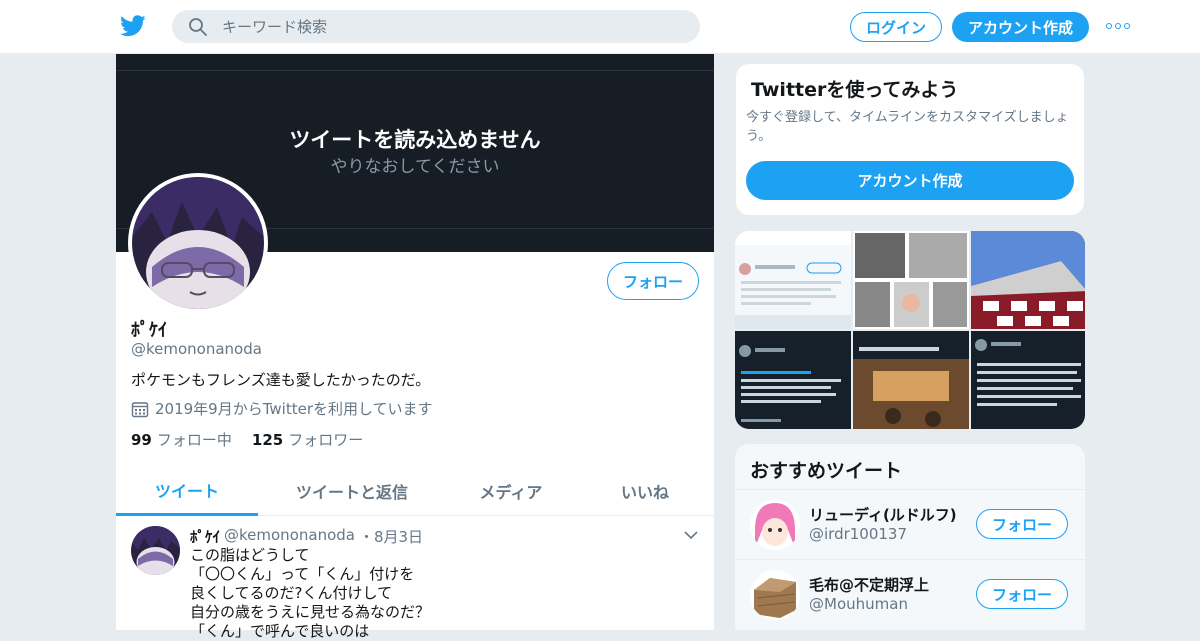 The image size is (1200, 641). Describe the element at coordinates (247, 439) in the screenshot. I see `profile-stats: 99 フォロー中 125 フォロワー` at that location.